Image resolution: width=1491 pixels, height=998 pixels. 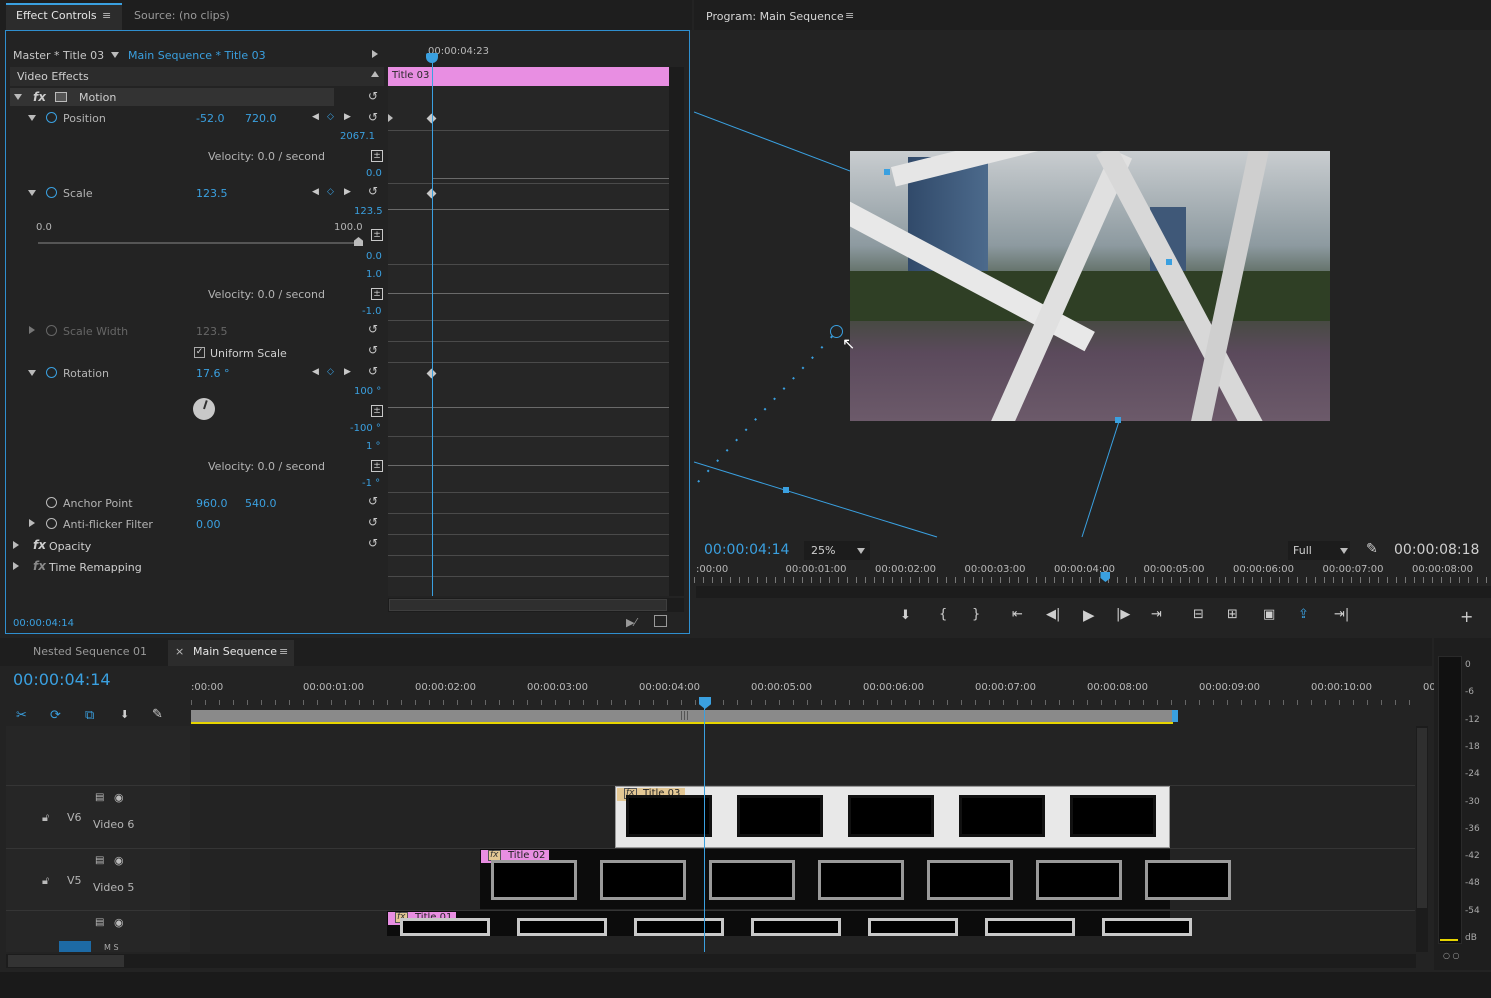 What do you see at coordinates (115, 55) in the screenshot?
I see `master-dropdown-icon` at bounding box center [115, 55].